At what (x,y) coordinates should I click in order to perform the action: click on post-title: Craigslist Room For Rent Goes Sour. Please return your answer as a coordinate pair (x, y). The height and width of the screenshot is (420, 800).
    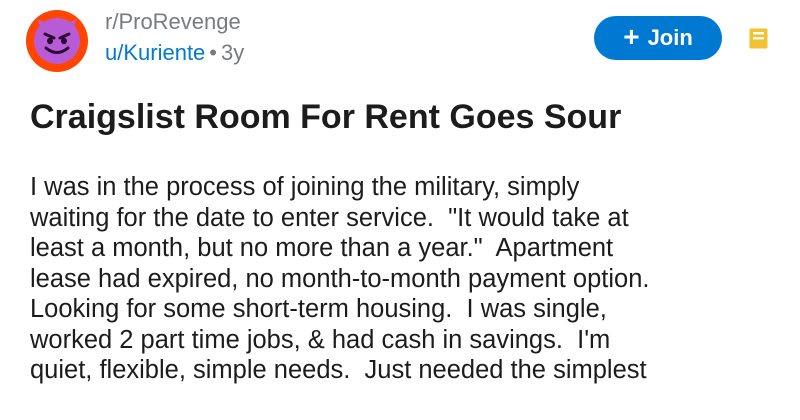
    Looking at the image, I should click on (400, 117).